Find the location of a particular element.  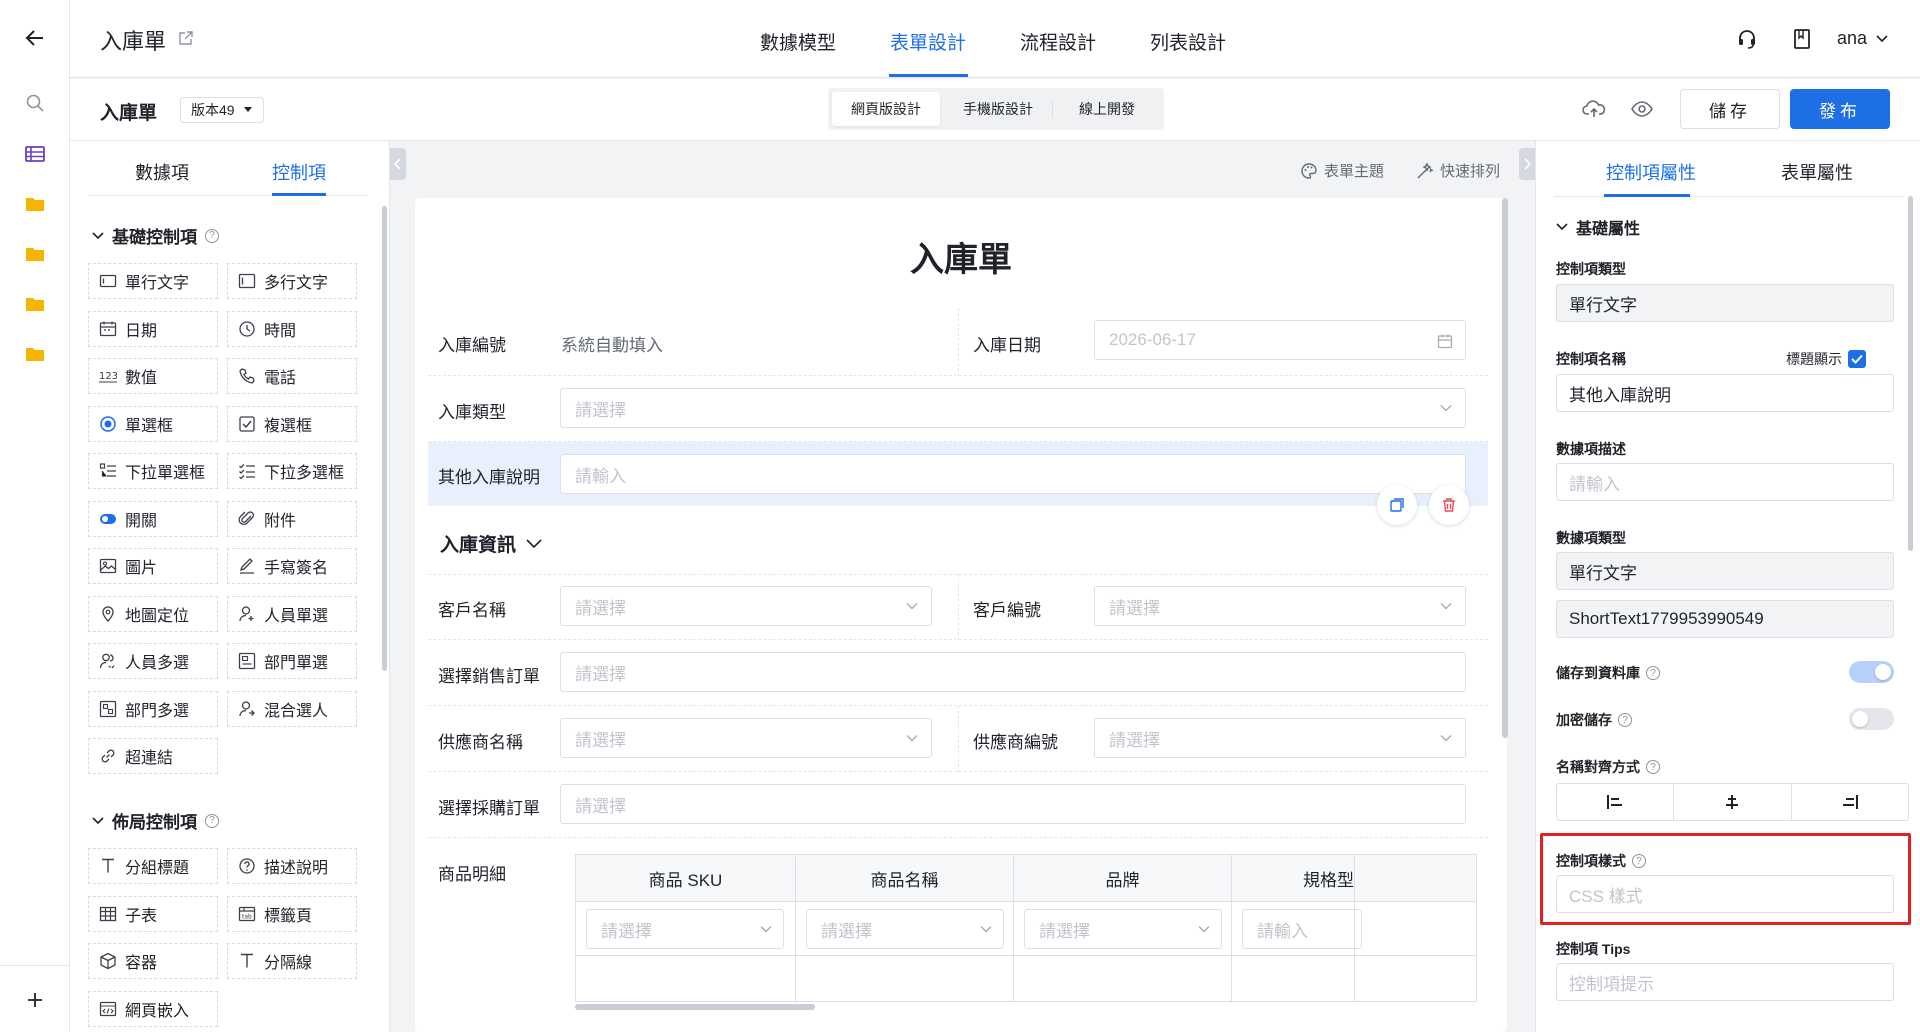

data-desc-input: 請輸入 is located at coordinates (1725, 482).